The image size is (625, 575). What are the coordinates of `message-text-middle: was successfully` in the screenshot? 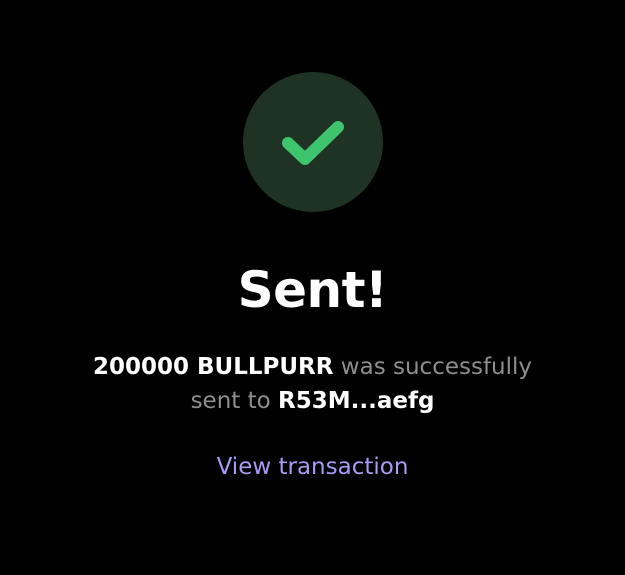 It's located at (436, 367).